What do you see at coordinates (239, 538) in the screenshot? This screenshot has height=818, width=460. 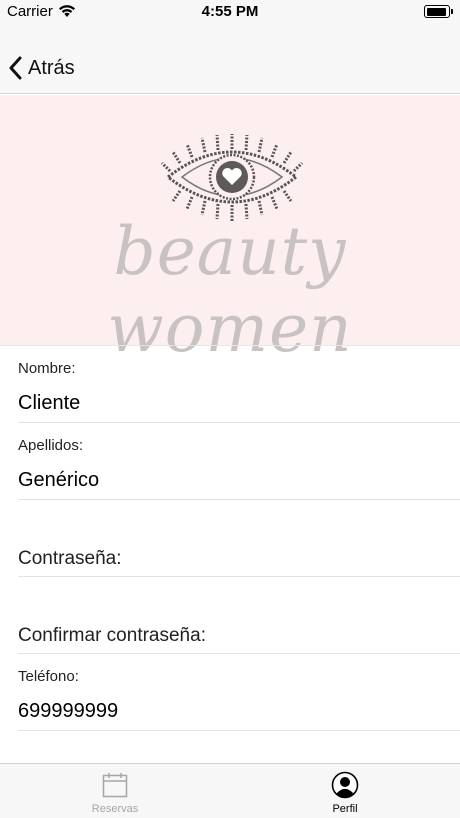 I see `contrasena-field: Contraseña:` at bounding box center [239, 538].